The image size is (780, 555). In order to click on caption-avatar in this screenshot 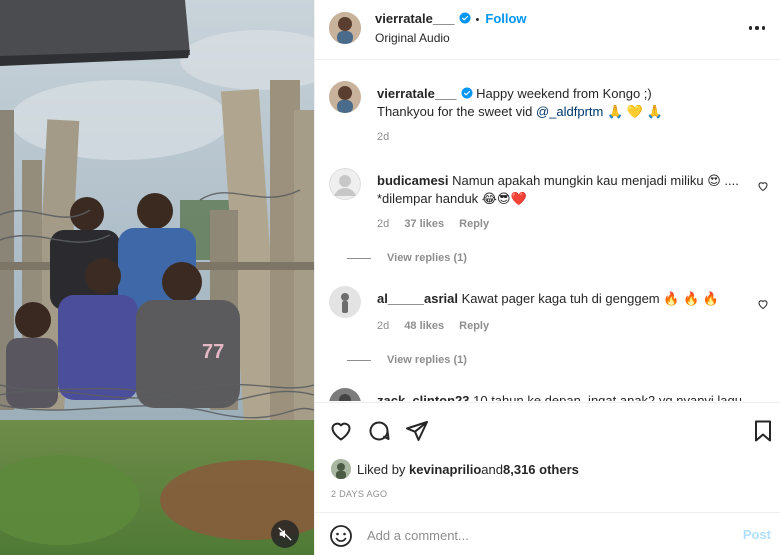, I will do `click(345, 97)`.